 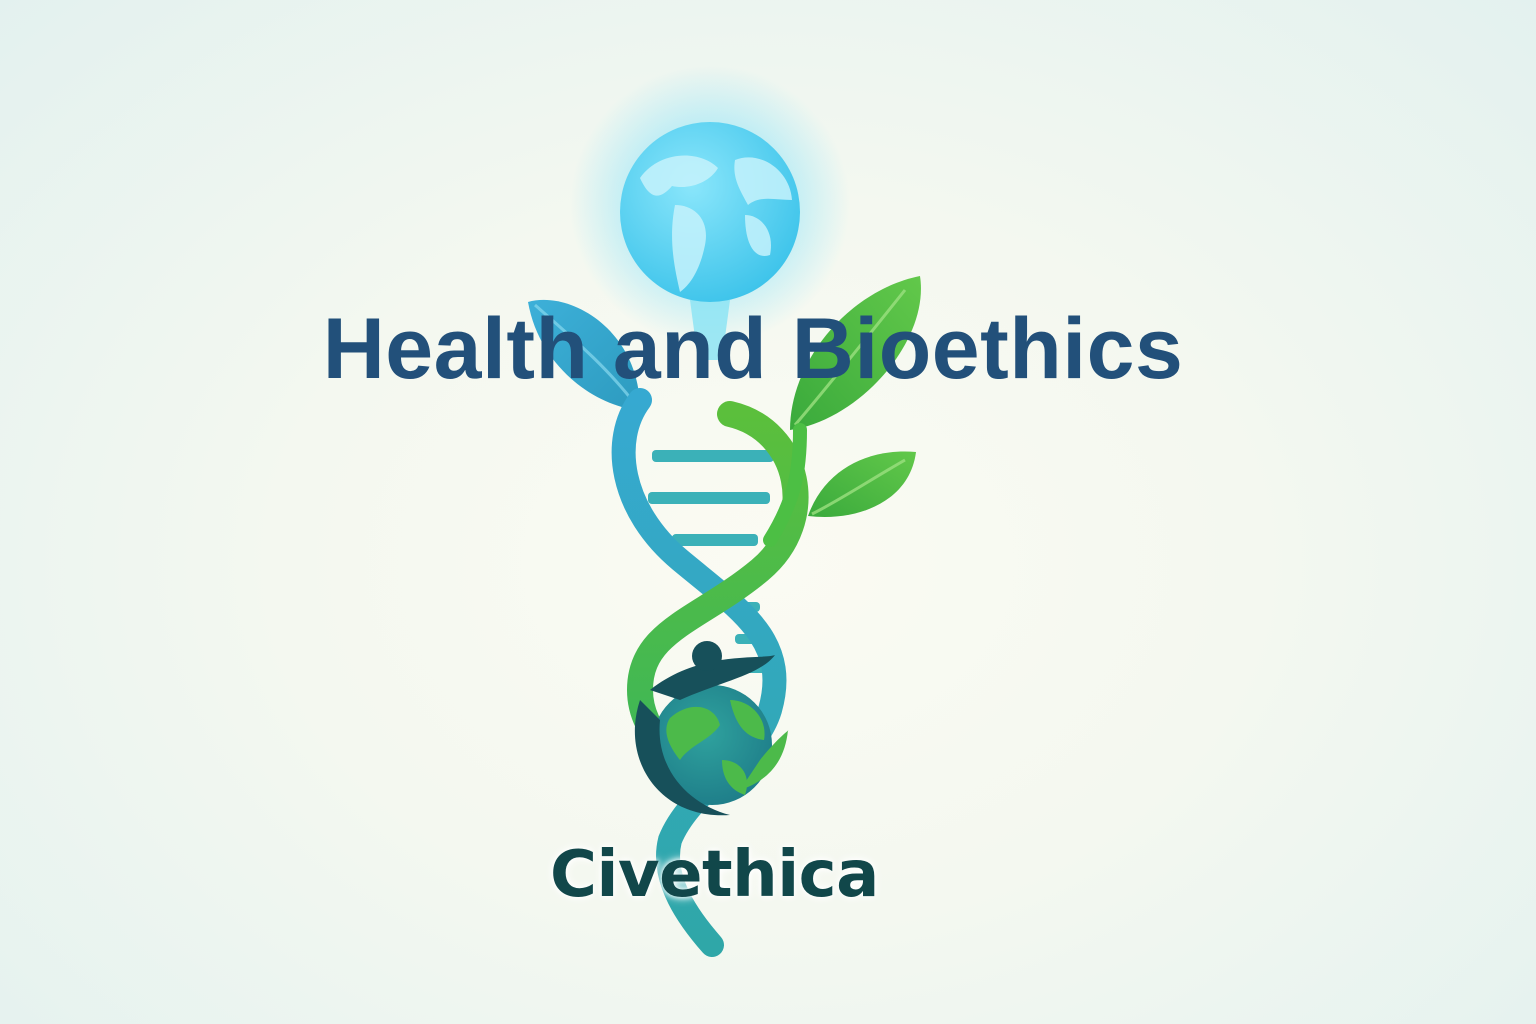 I want to click on page-title: Health and Bioethics, so click(x=753, y=349).